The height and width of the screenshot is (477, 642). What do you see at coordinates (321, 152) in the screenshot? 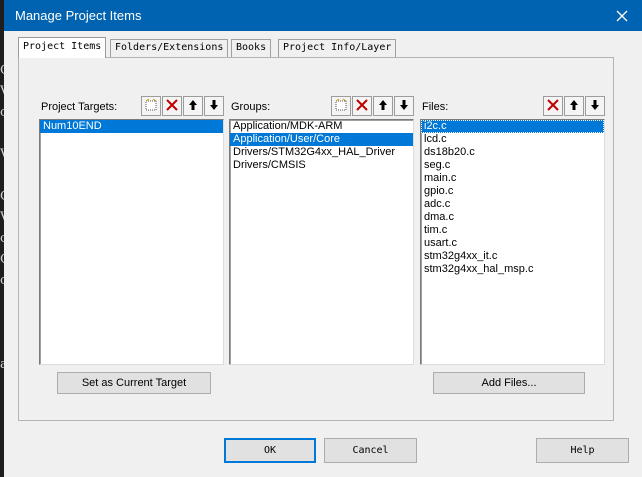
I see `list-item: Drivers/STM32G4xx_HAL_Driver` at bounding box center [321, 152].